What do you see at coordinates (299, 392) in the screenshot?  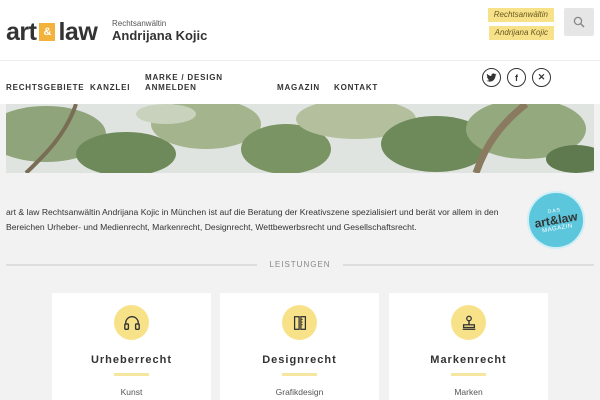 I see `card-subtitle: Grafikdesign` at bounding box center [299, 392].